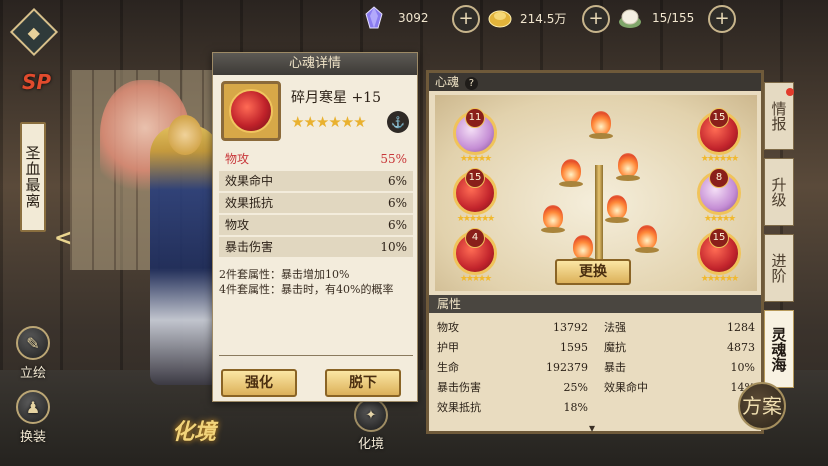 This screenshot has width=828, height=466. Describe the element at coordinates (575, 387) in the screenshot. I see `attr-value: 25%` at that location.